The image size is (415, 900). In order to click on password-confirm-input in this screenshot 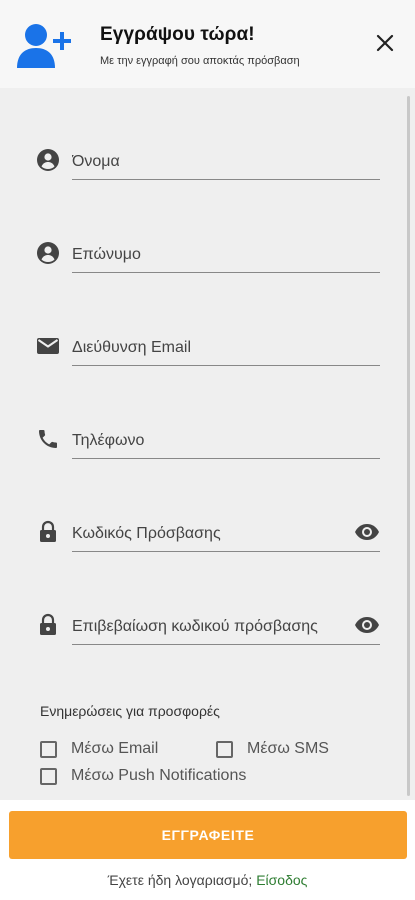, I will do `click(207, 625)`.